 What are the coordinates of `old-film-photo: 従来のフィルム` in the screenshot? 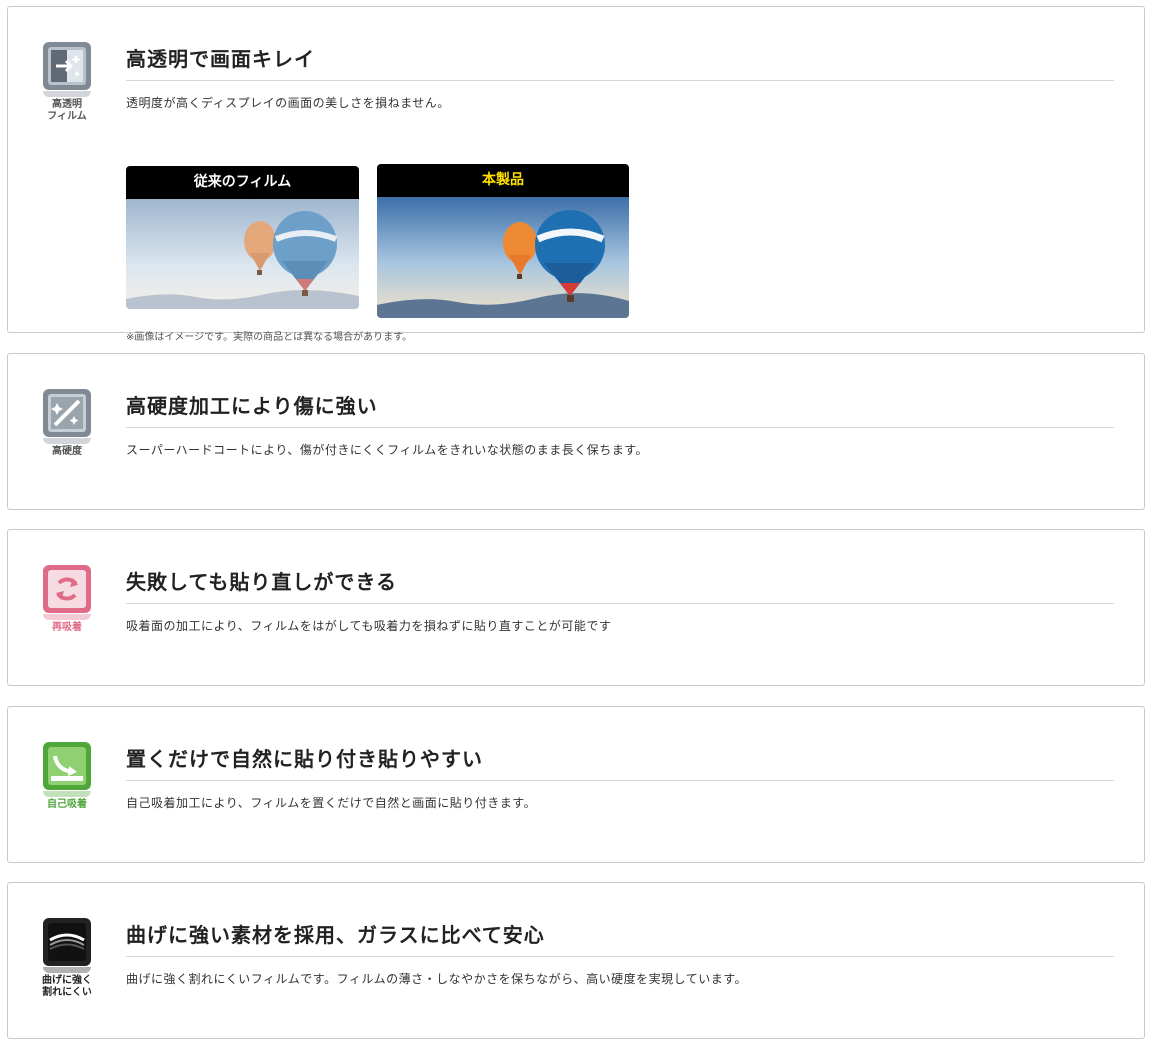 It's located at (242, 237).